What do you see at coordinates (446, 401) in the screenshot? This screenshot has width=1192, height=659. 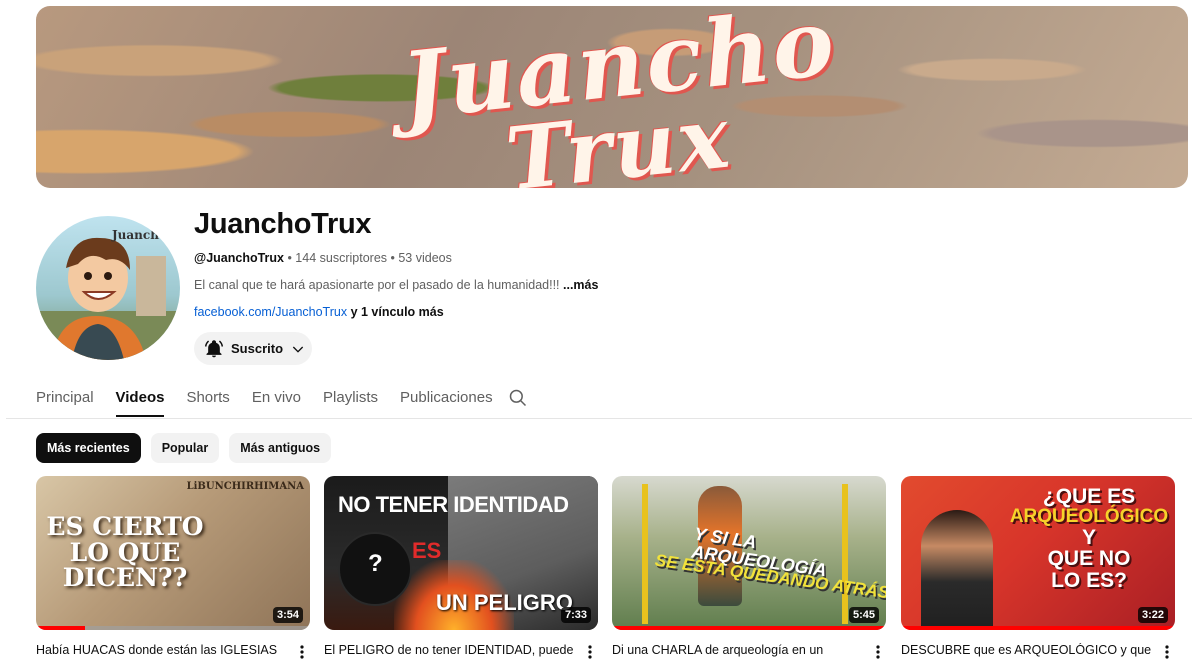 I see `tab-publicaciones: Publicaciones` at bounding box center [446, 401].